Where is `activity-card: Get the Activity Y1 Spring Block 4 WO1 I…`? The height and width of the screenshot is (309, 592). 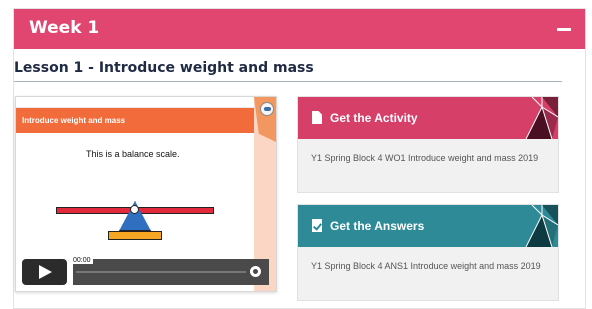 activity-card: Get the Activity Y1 Spring Block 4 WO1 I… is located at coordinates (428, 144).